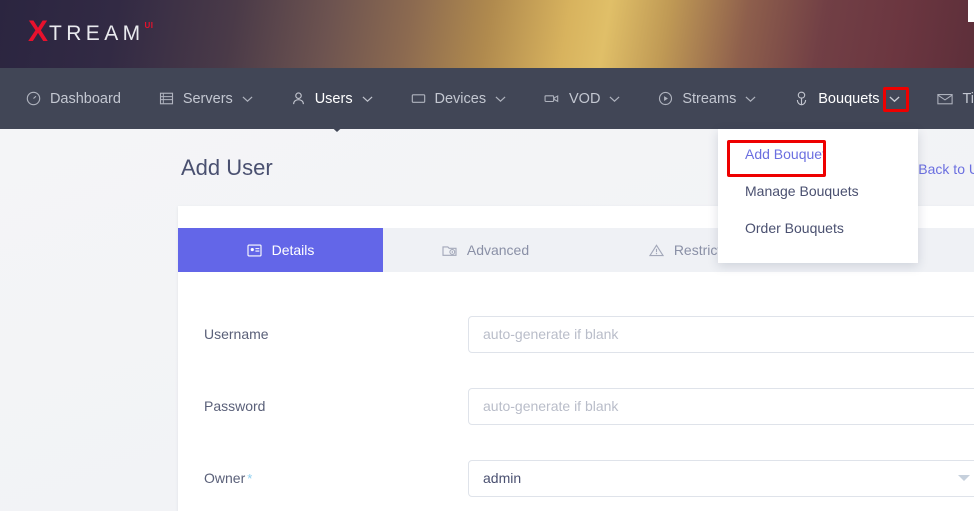 Image resolution: width=974 pixels, height=511 pixels. What do you see at coordinates (802, 190) in the screenshot?
I see `menu-label-manage-bouquets: Manage Bouquets` at bounding box center [802, 190].